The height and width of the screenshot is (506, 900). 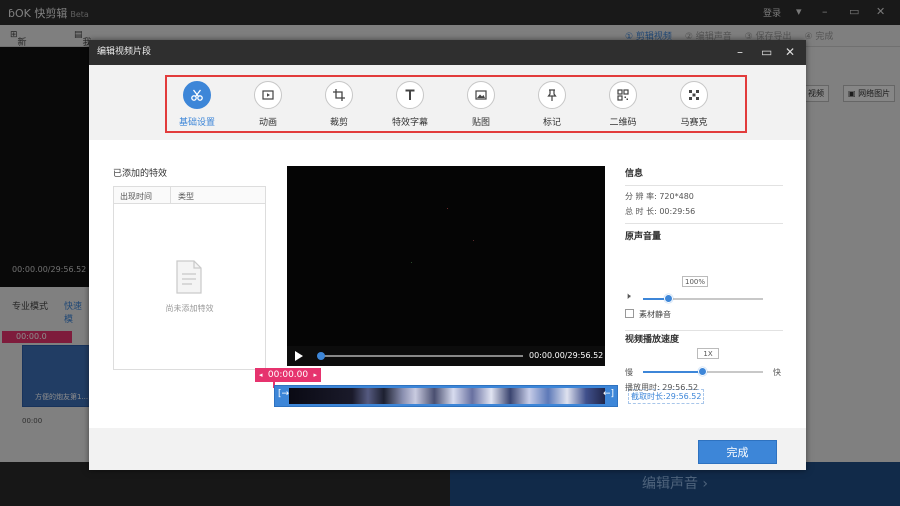 What do you see at coordinates (446, 266) in the screenshot?
I see `video-preview` at bounding box center [446, 266].